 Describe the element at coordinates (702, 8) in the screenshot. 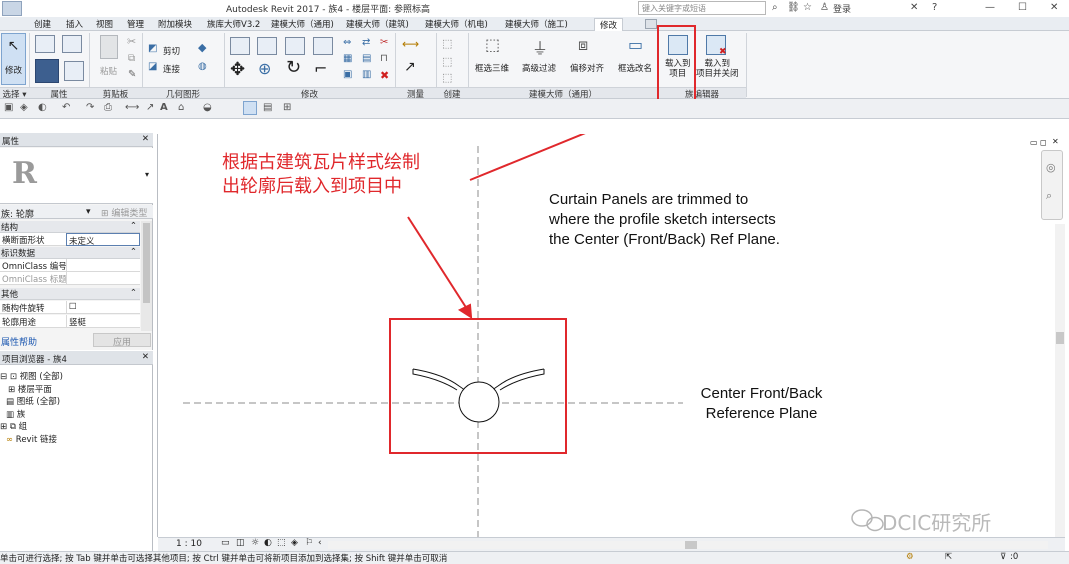

I see `search-input: 键入关键字或短语` at that location.